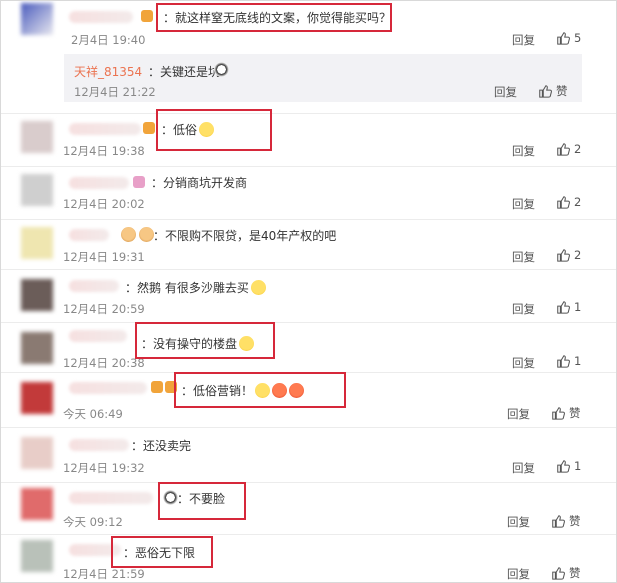 The height and width of the screenshot is (583, 617). What do you see at coordinates (115, 92) in the screenshot?
I see `nested-time: 12月4日 21:22` at bounding box center [115, 92].